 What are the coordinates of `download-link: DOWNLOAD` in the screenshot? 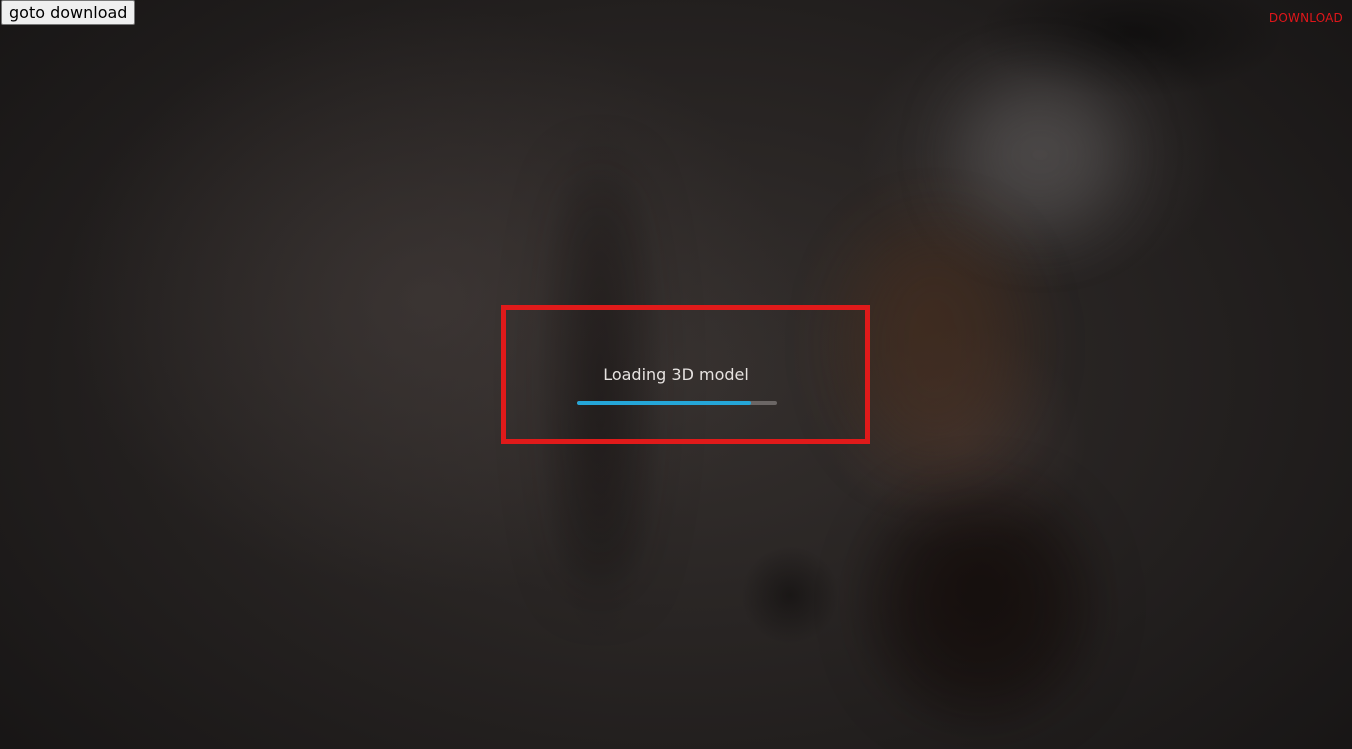 It's located at (1306, 18).